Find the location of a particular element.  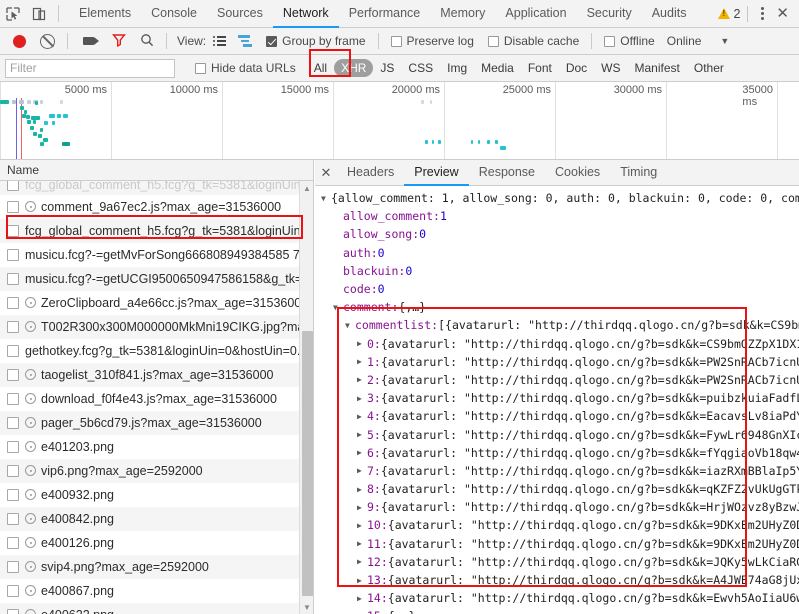

filter-type-img: Img is located at coordinates (457, 68).